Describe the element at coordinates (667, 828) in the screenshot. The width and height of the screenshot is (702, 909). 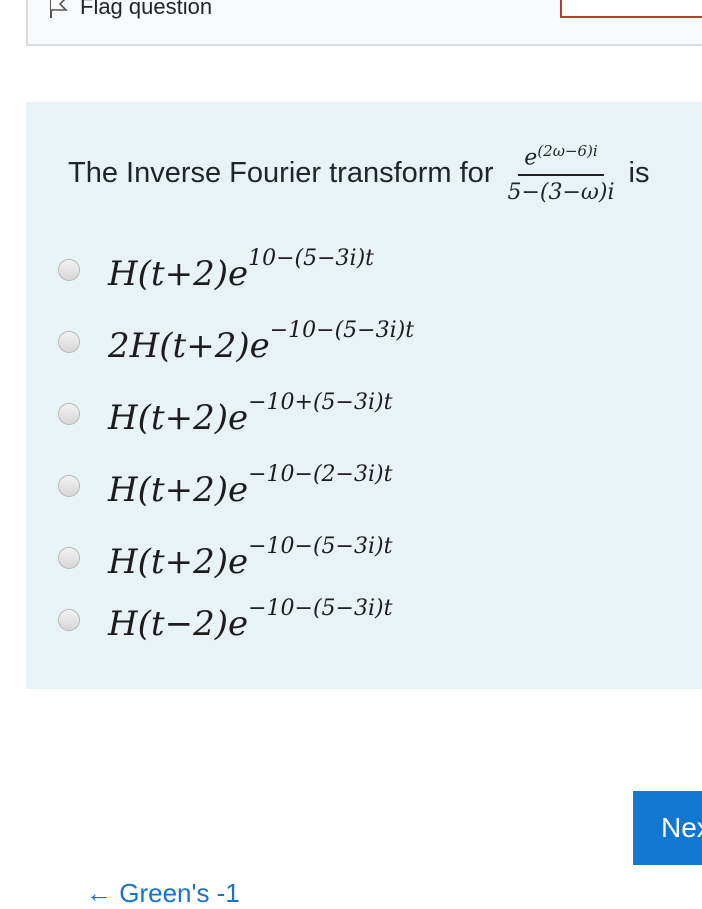
I see `next-button: Next` at that location.